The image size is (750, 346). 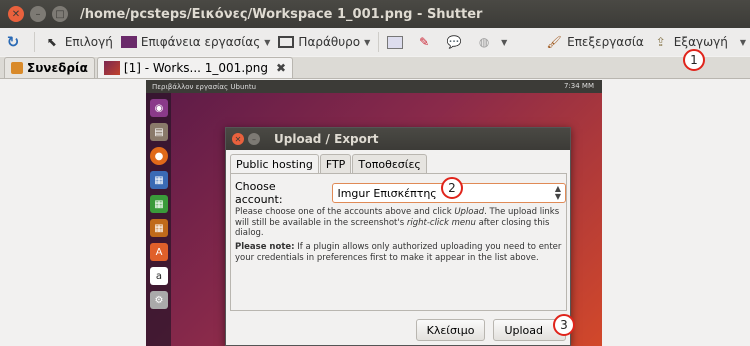 I want to click on desktop-button: Επιφάνεια εργασίας ▼, so click(x=196, y=42).